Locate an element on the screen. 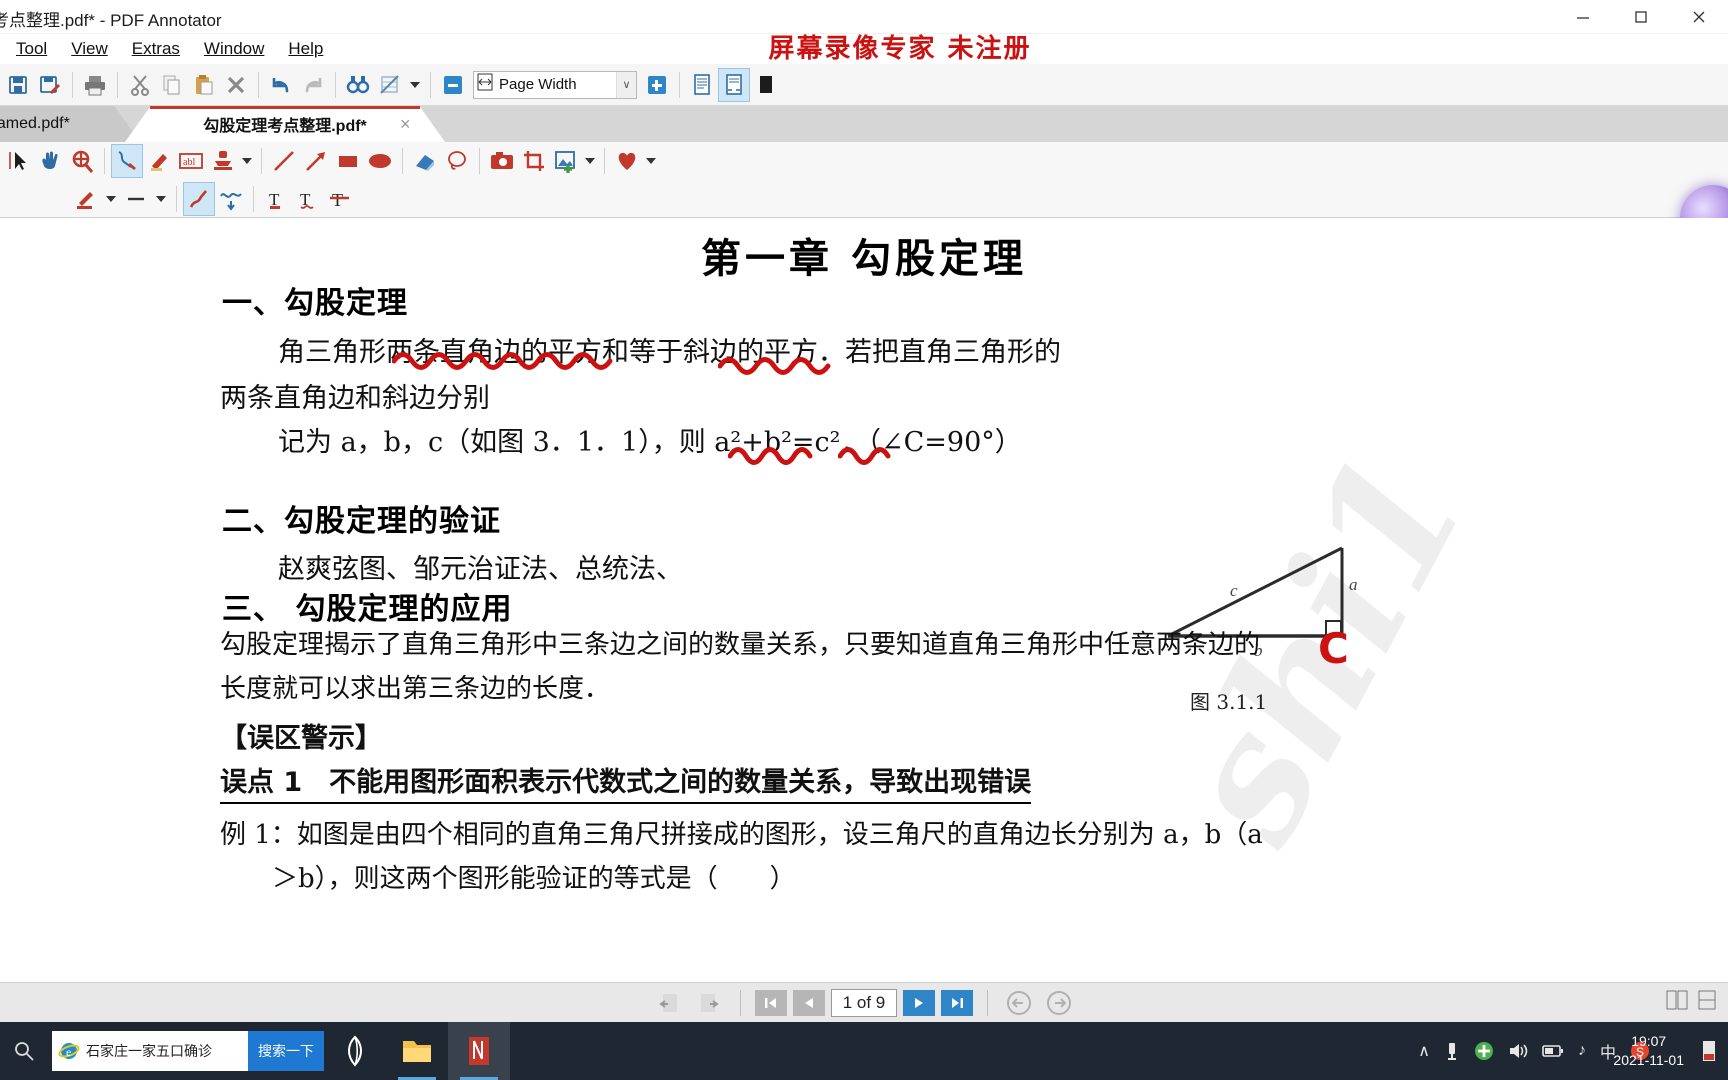 The image size is (1728, 1080). taskbar-clock: 19:07 2021-11-01 is located at coordinates (1648, 1051).